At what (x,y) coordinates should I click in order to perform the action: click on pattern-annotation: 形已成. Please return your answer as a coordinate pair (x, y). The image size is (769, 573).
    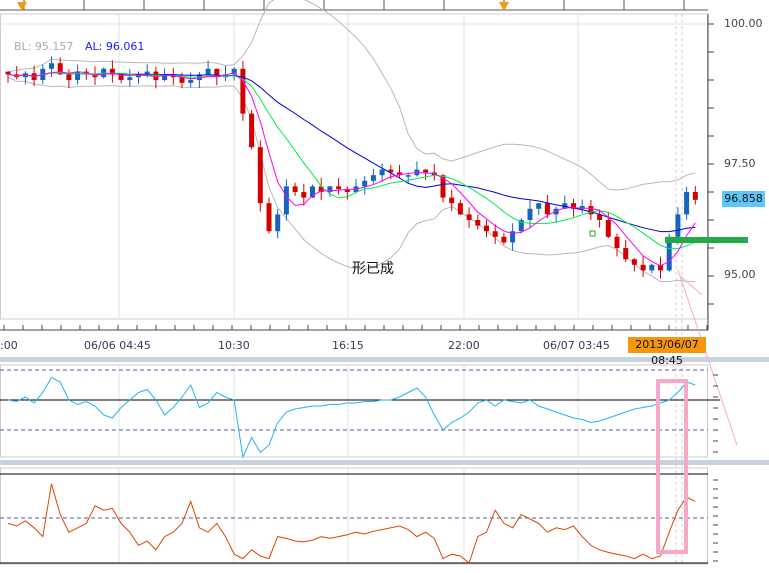
    Looking at the image, I should click on (373, 269).